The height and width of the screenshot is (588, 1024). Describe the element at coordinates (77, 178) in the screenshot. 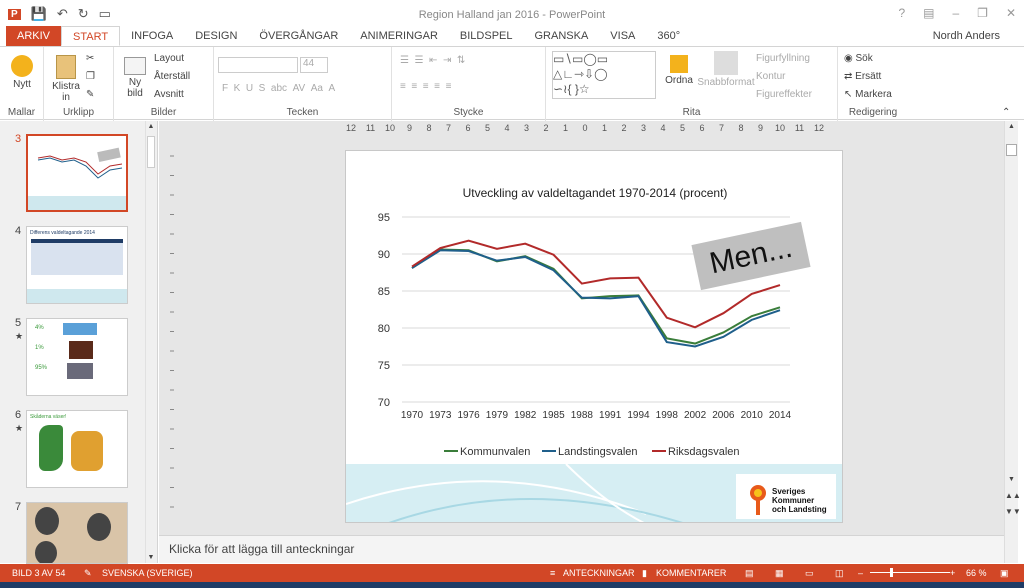

I see `thumbnail-chart-icon` at that location.